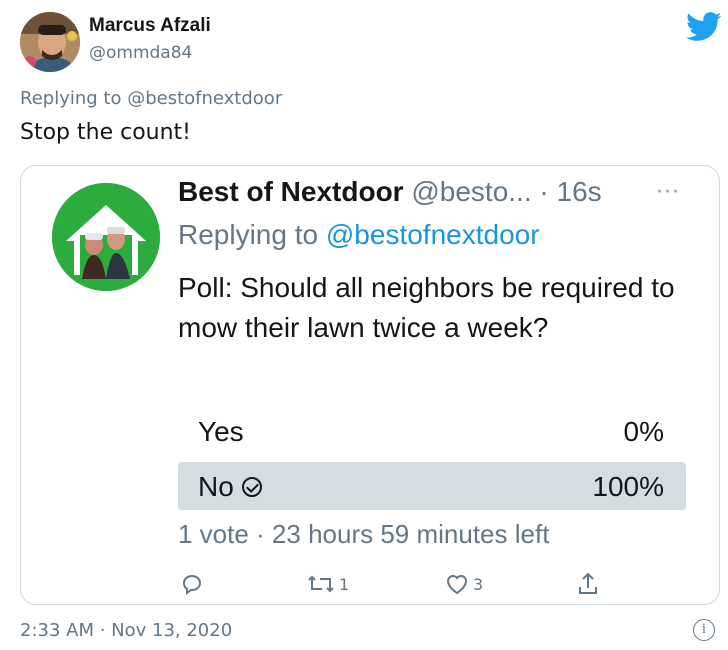 Image resolution: width=728 pixels, height=650 pixels. I want to click on author-avatar, so click(50, 42).